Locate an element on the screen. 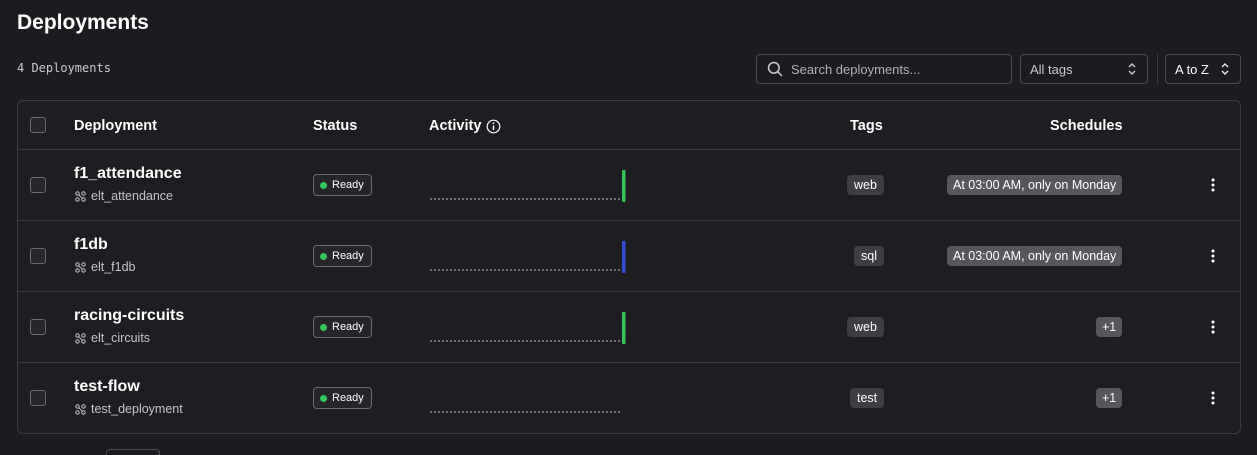 This screenshot has height=455, width=1257. sort-select: A to Z is located at coordinates (1203, 69).